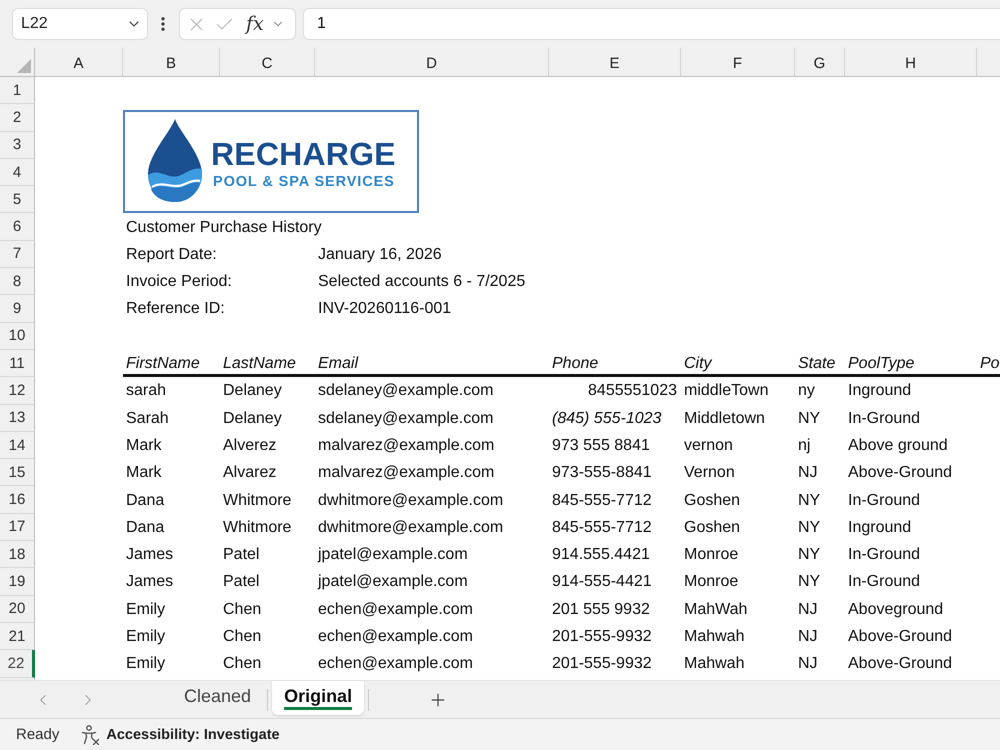 This screenshot has height=750, width=1000. What do you see at coordinates (422, 282) in the screenshot?
I see `field-value: Selected accounts 6 - 7/2025` at bounding box center [422, 282].